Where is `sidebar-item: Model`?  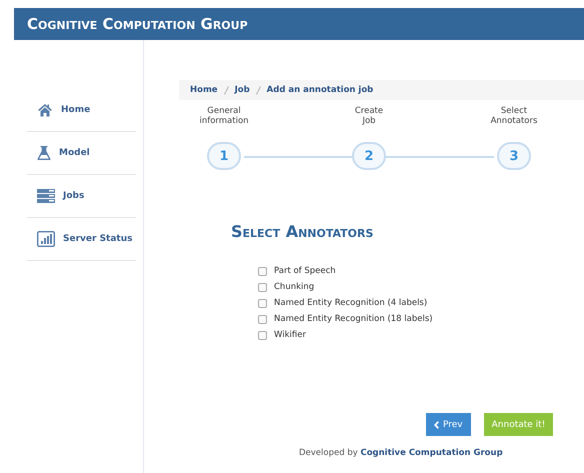
sidebar-item: Model is located at coordinates (81, 153).